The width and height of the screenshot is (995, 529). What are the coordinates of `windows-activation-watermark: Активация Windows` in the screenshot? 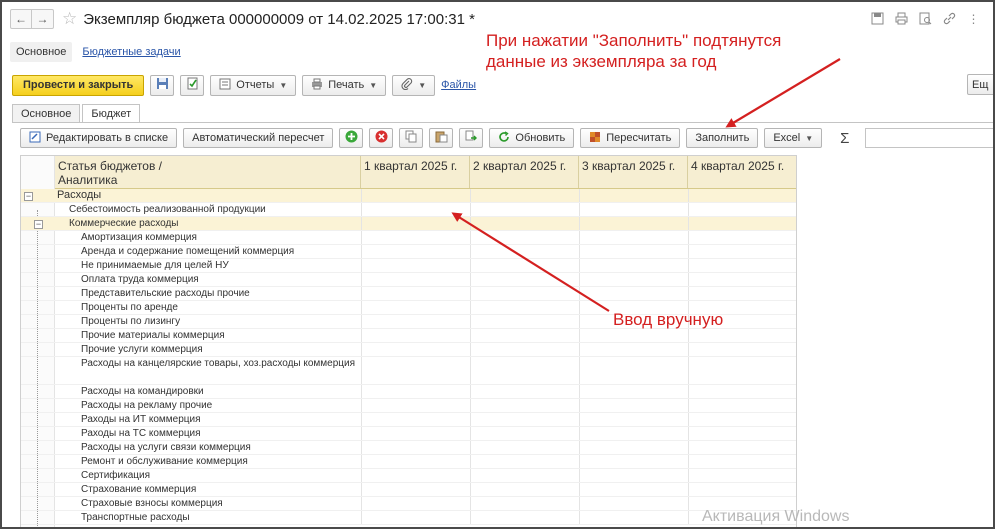 It's located at (776, 516).